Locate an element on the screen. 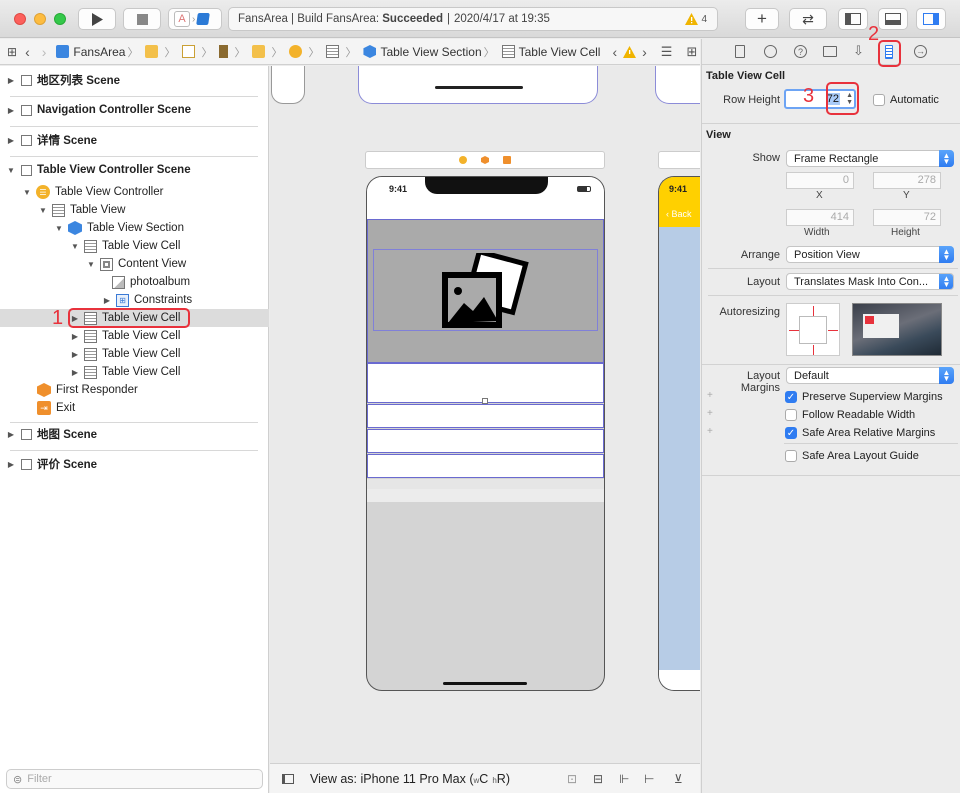  jump-item-scene: 〉 is located at coordinates (268, 52).